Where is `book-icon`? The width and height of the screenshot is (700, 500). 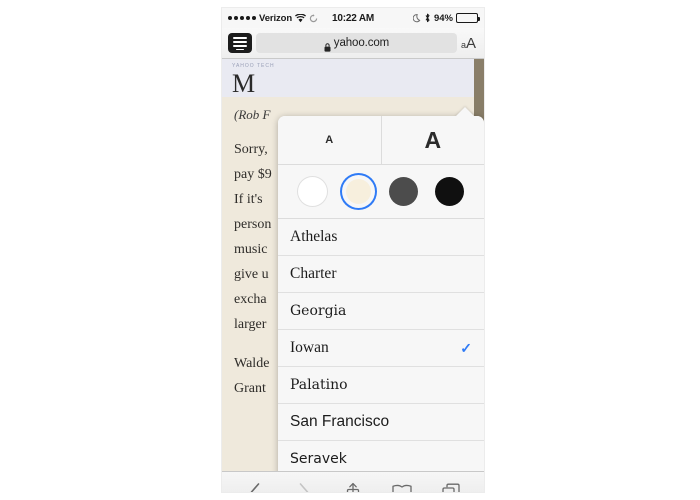
book-icon is located at coordinates (402, 488).